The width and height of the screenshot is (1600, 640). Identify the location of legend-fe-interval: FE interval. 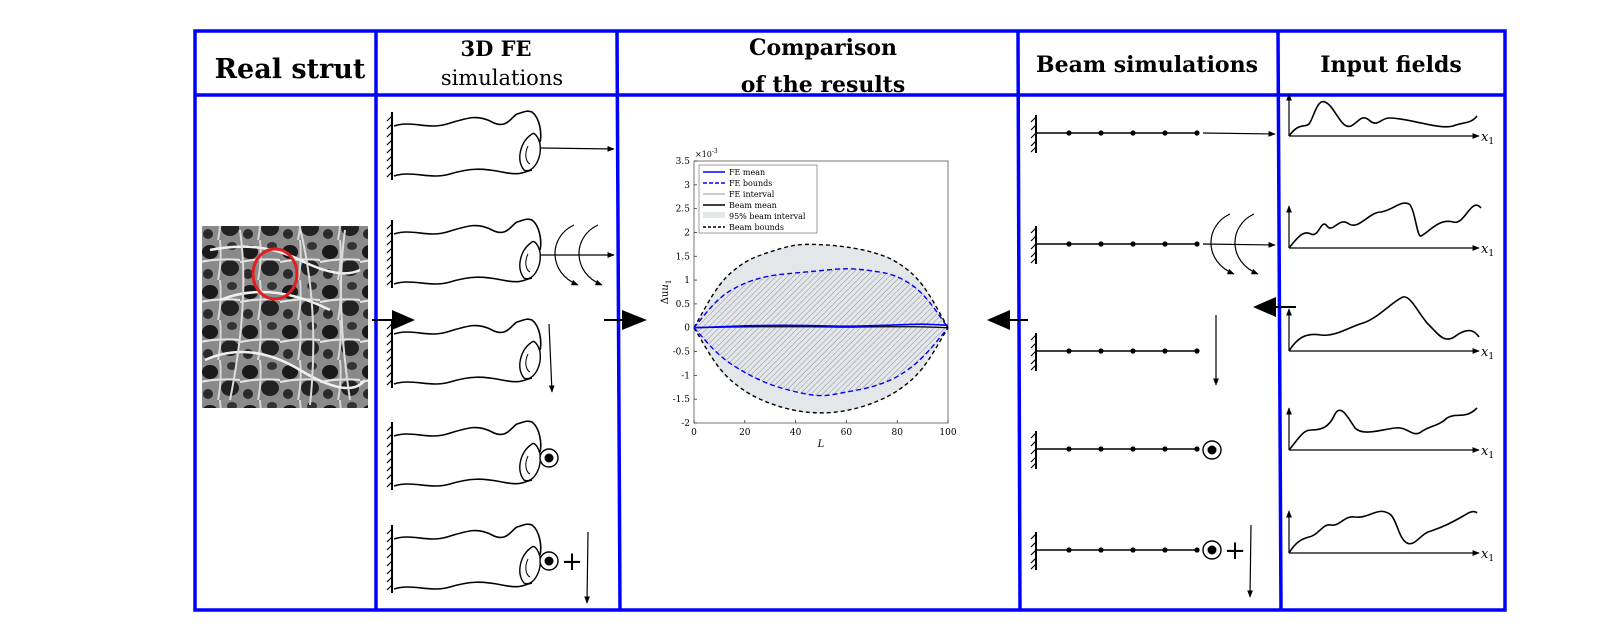
(752, 194).